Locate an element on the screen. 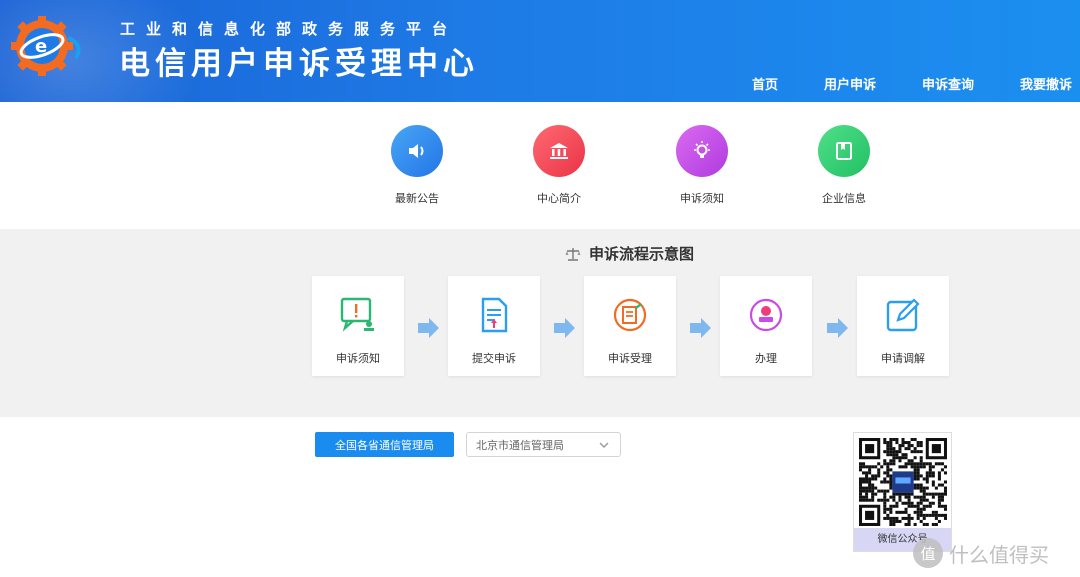 The width and height of the screenshot is (1080, 577). quick-link-enterprise: 企业信息 is located at coordinates (844, 165).